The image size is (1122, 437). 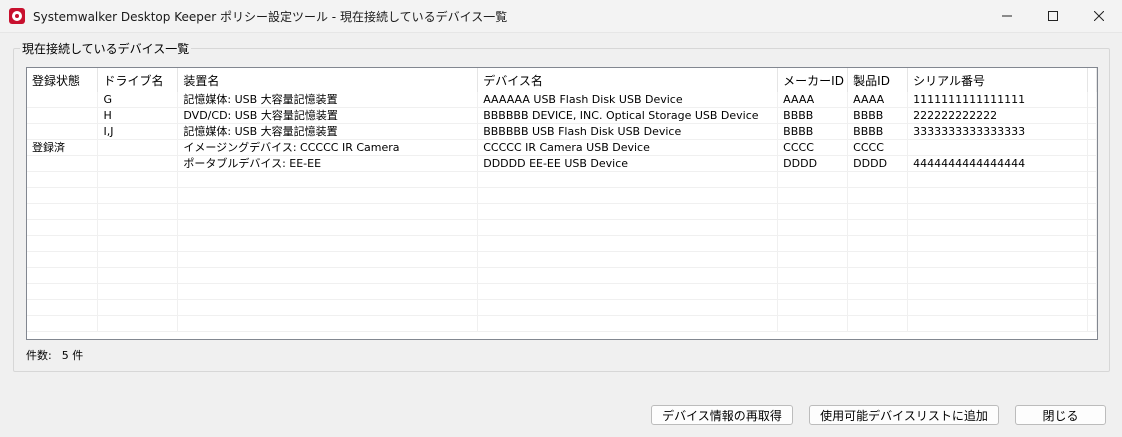 I want to click on close-button, so click(x=1099, y=16).